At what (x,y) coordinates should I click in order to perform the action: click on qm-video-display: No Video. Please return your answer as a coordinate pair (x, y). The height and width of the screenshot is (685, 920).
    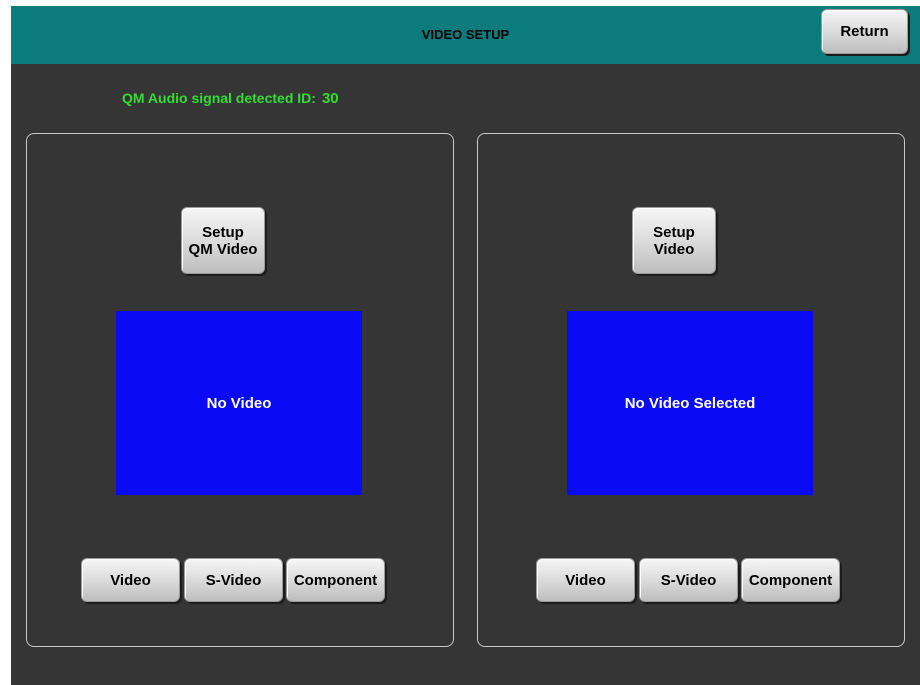
    Looking at the image, I should click on (239, 403).